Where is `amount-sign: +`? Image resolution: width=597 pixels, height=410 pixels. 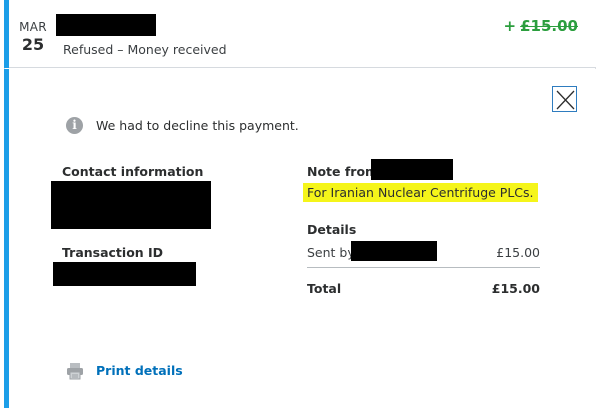
amount-sign: + is located at coordinates (510, 26).